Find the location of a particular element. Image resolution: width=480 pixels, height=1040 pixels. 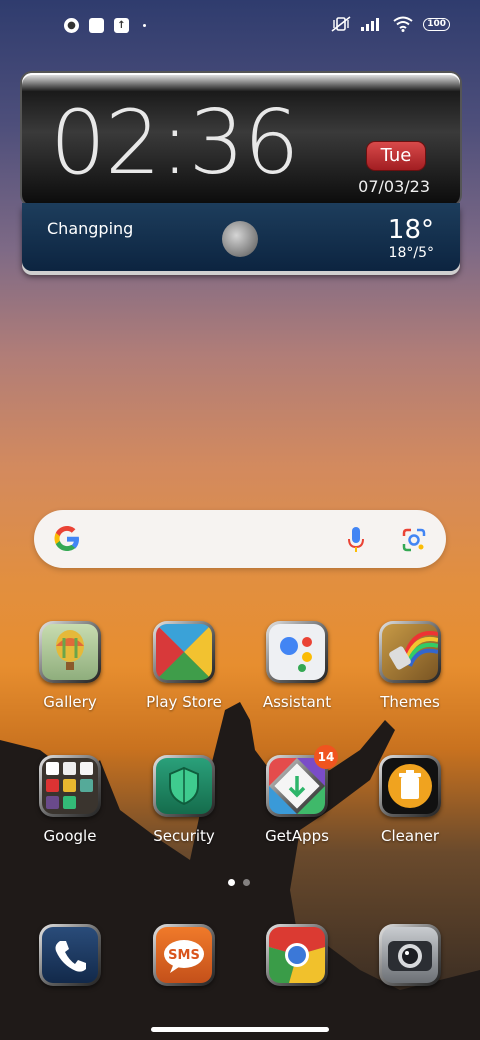

status-bar: ● ↑ 100 is located at coordinates (240, 28).